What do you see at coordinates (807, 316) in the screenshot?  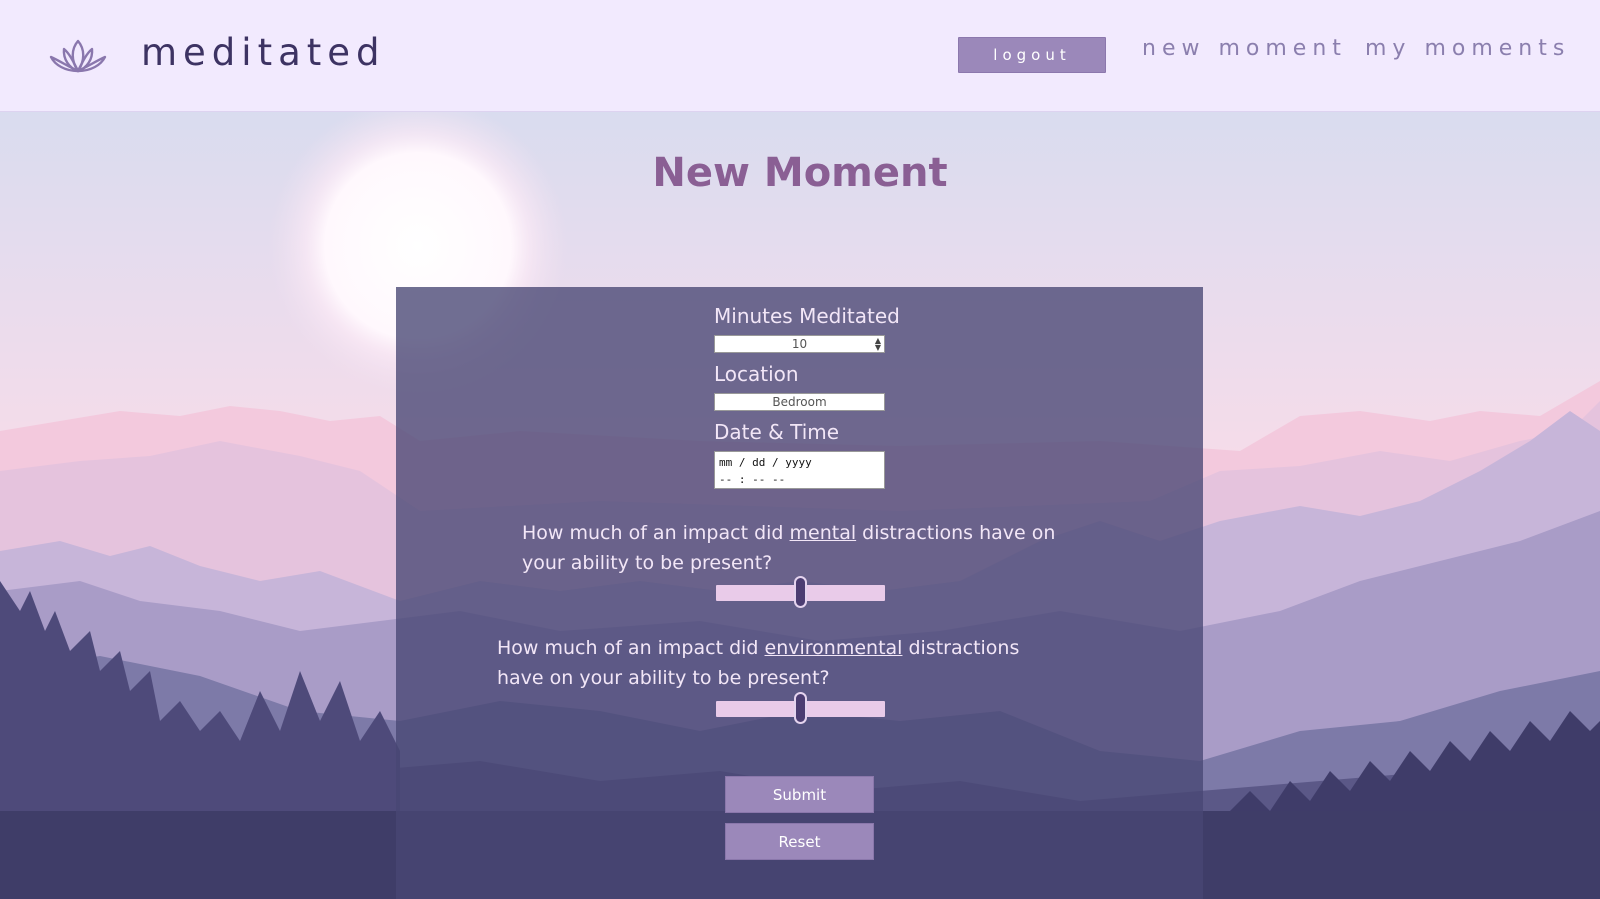 I see `minutes-label: Minutes Meditated` at bounding box center [807, 316].